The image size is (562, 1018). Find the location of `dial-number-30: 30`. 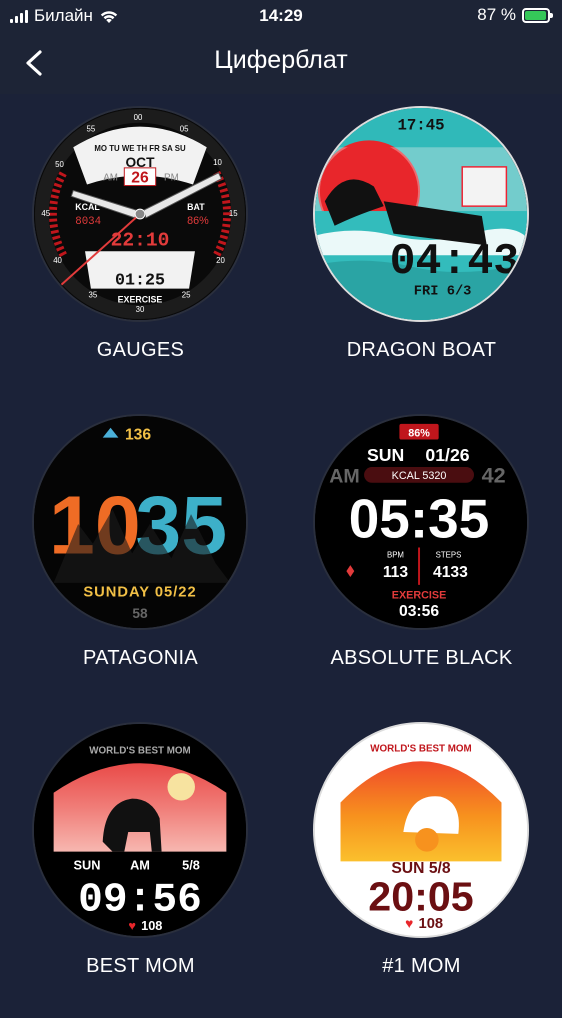

dial-number-30: 30 is located at coordinates (140, 309).